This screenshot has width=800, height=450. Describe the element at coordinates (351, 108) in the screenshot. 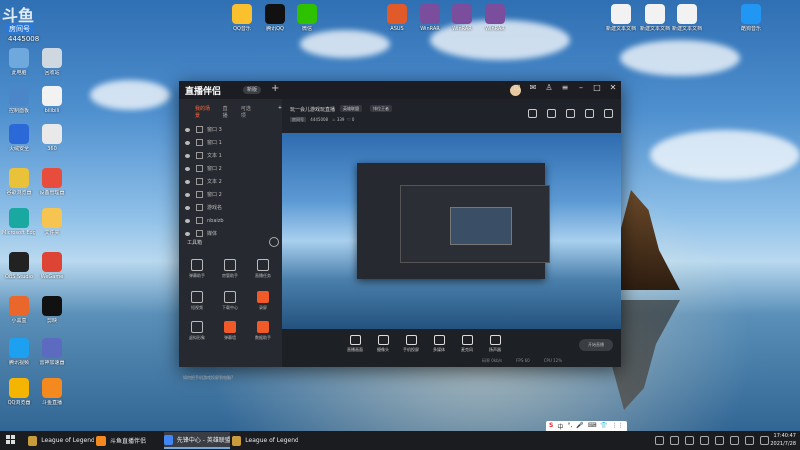

I see `category-chip: 英雄联盟` at that location.